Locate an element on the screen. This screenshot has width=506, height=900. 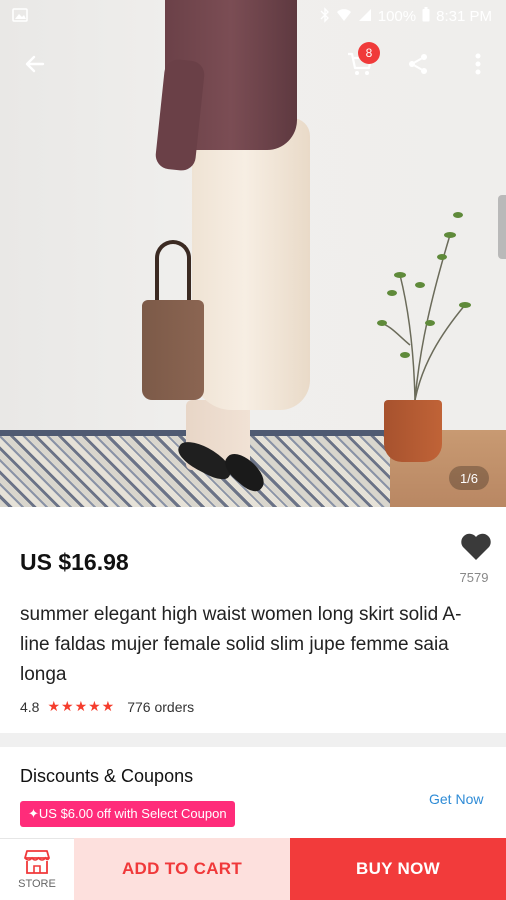
back-button is located at coordinates (35, 64).